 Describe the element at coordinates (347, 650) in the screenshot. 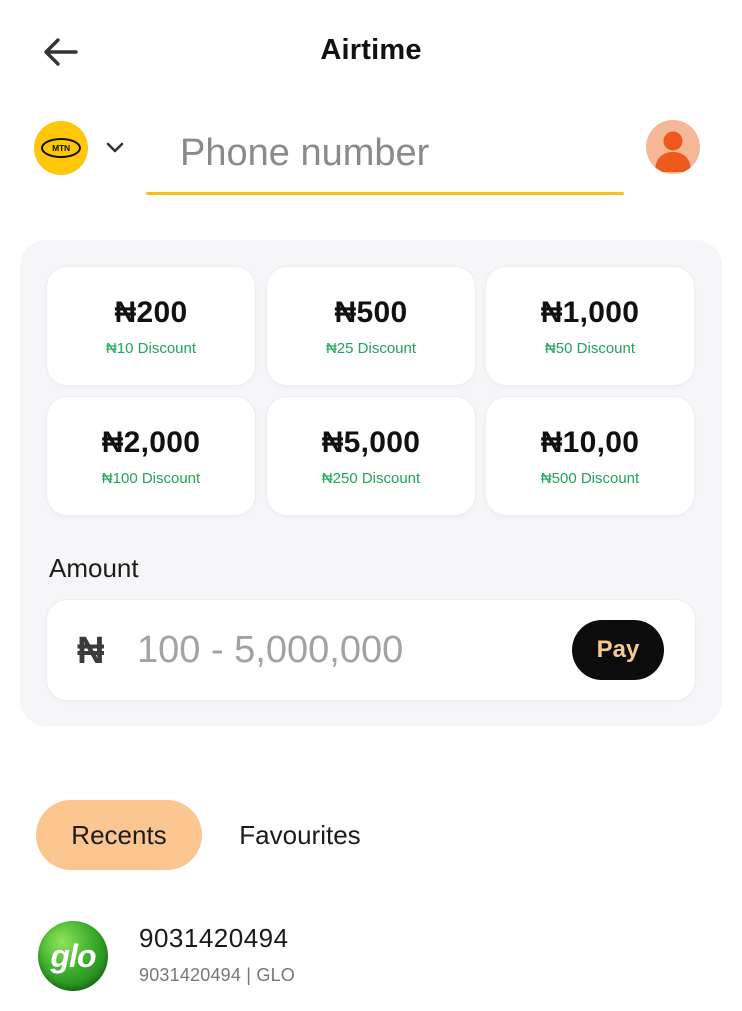

I see `amount-input` at that location.